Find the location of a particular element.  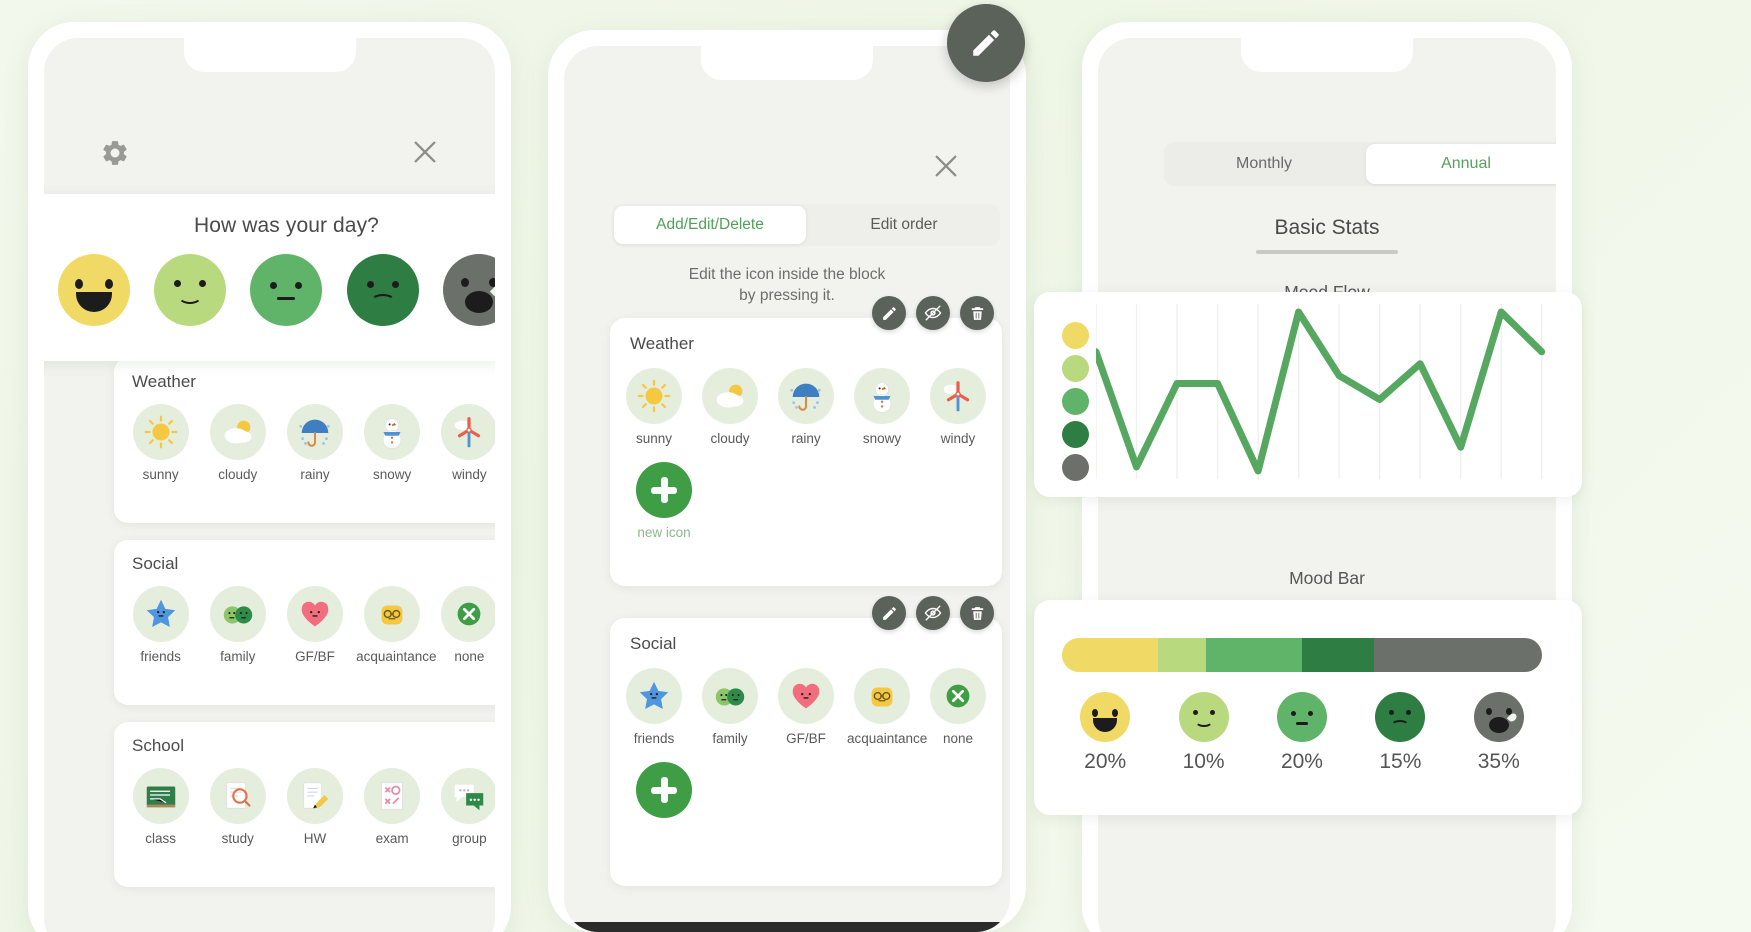

add-new-icon-button is located at coordinates (653, 796).